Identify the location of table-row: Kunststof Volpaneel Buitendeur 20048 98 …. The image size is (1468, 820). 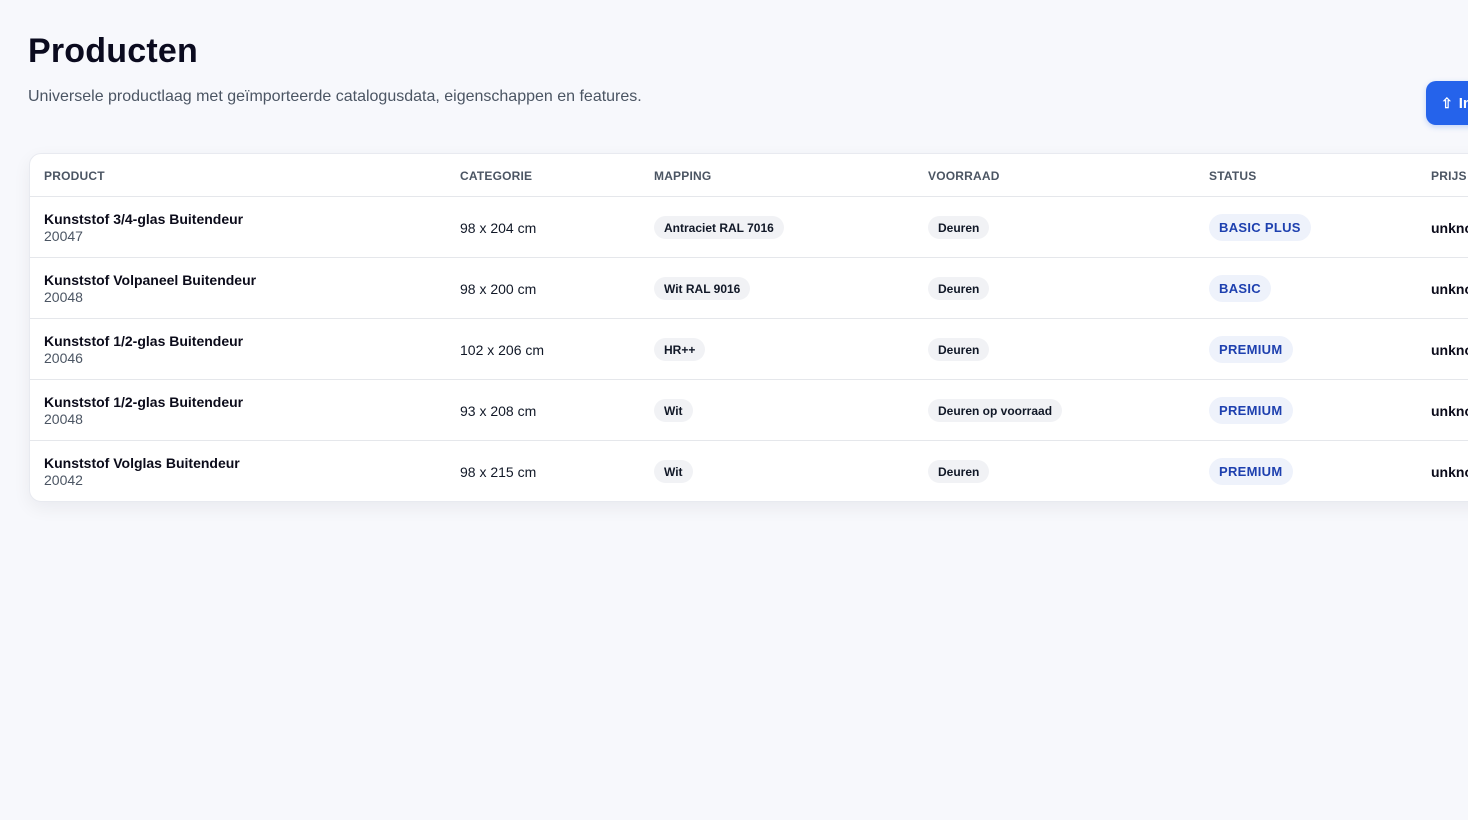
(749, 288).